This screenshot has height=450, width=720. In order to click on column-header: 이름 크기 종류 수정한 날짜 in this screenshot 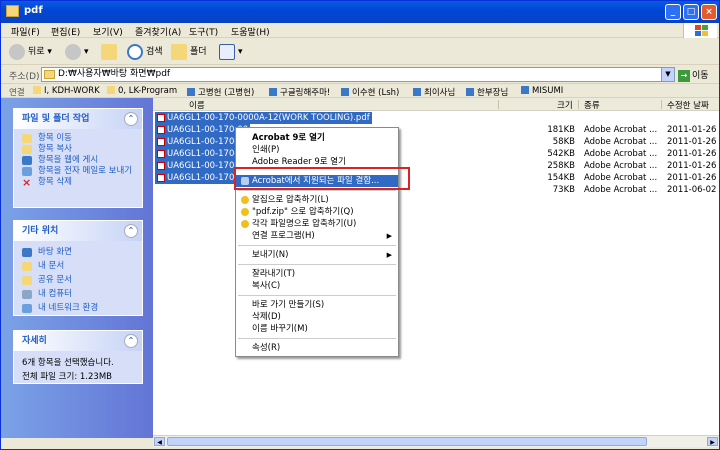, I will do `click(436, 104)`.